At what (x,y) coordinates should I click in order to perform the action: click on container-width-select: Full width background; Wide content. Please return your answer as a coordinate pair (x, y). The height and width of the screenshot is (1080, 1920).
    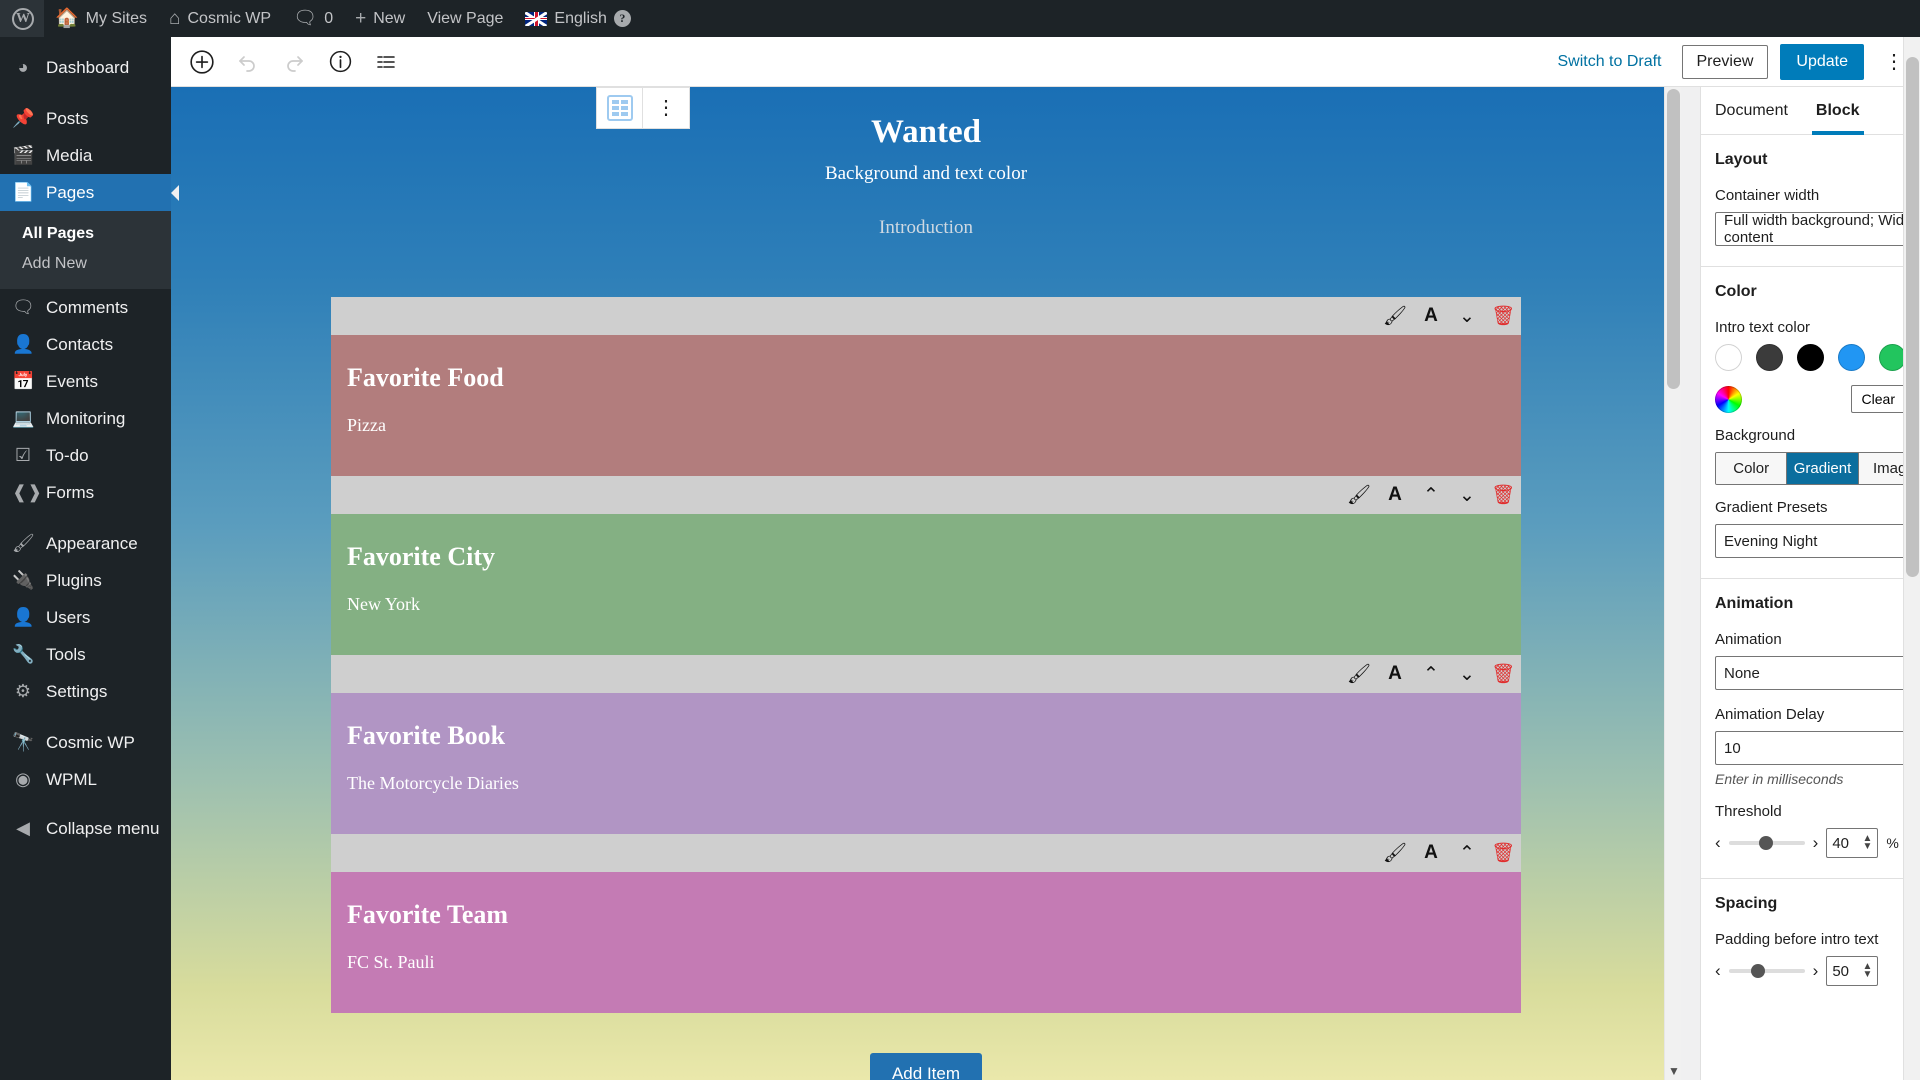
    Looking at the image, I should click on (1817, 229).